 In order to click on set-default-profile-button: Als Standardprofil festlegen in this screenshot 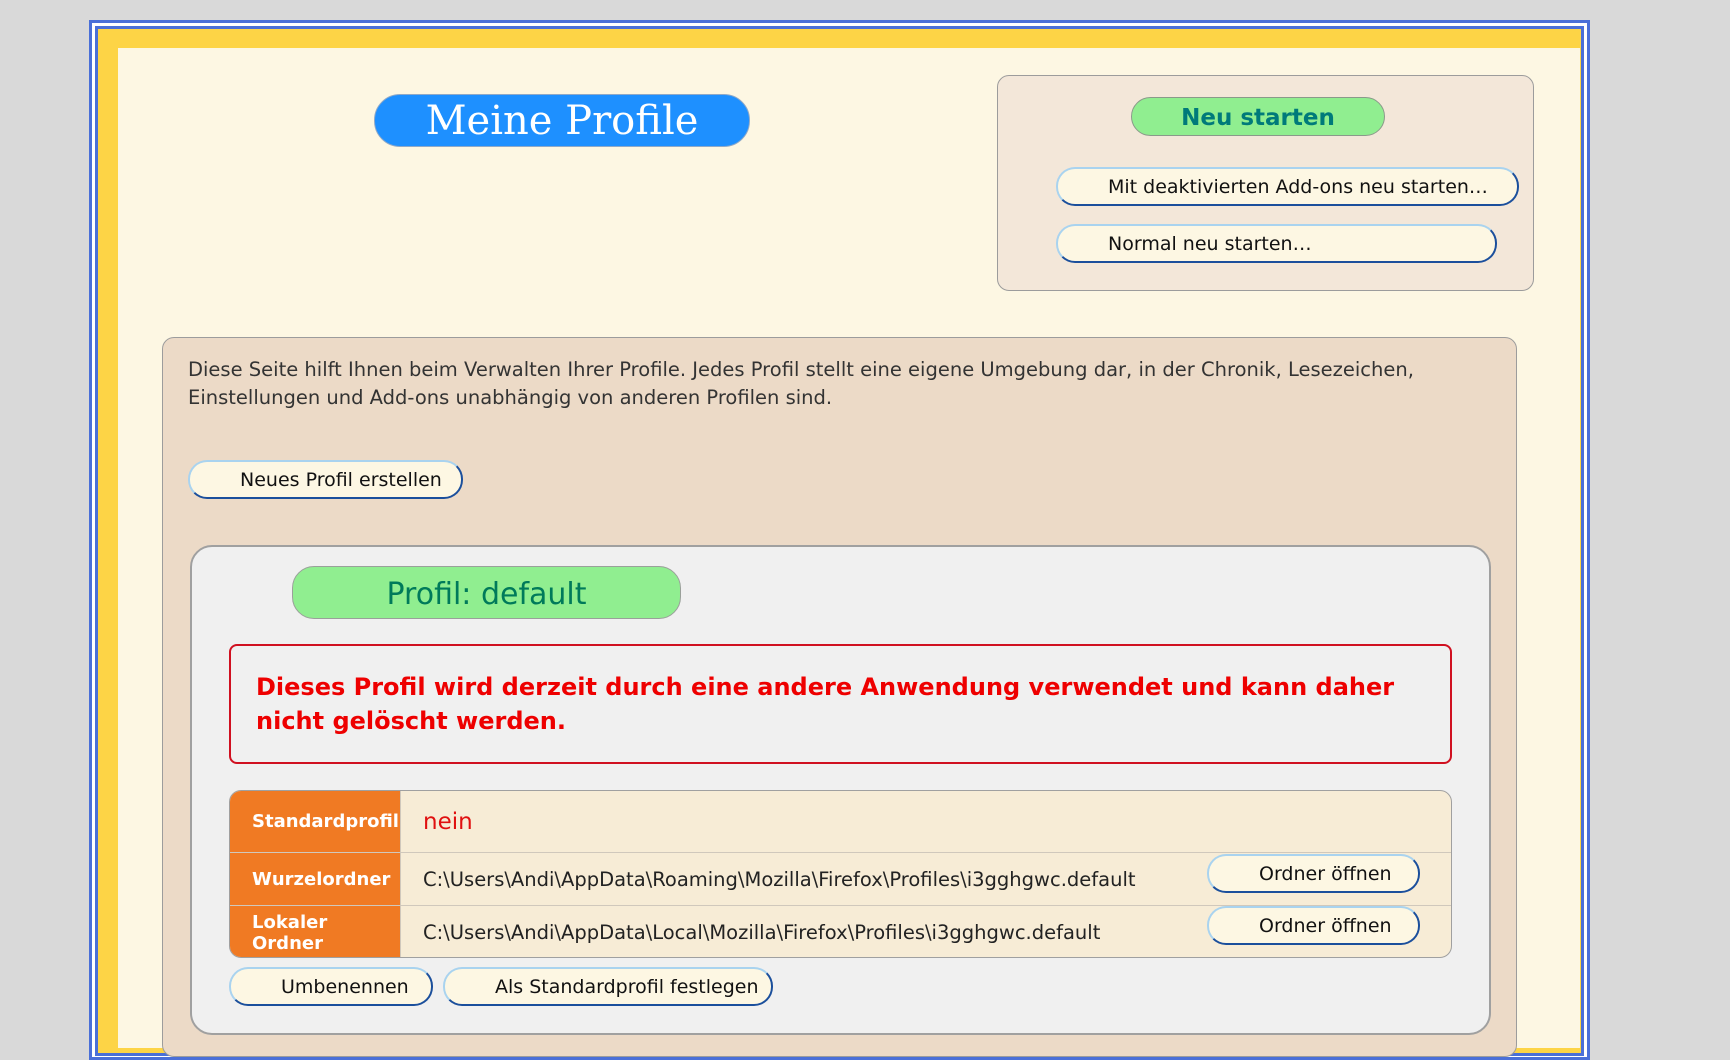, I will do `click(608, 986)`.